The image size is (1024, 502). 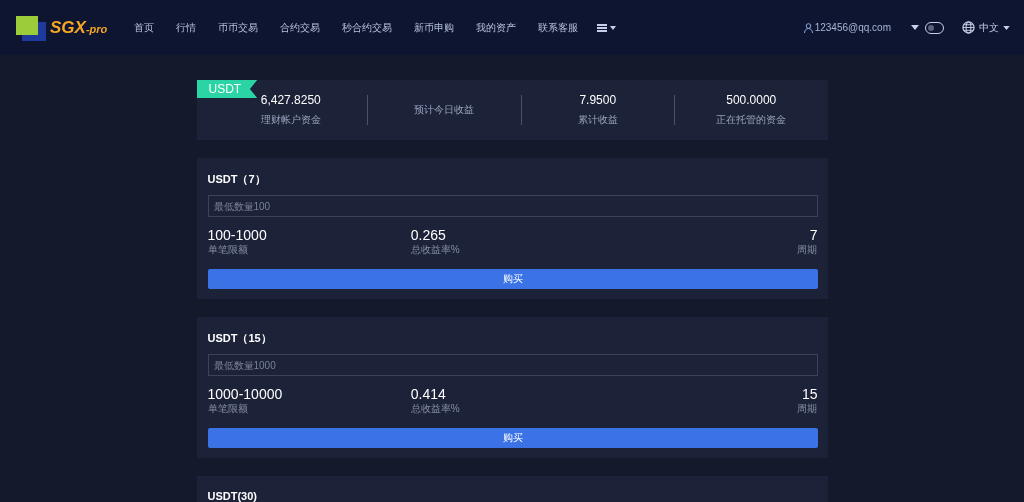 I want to click on user-icon, so click(x=808, y=27).